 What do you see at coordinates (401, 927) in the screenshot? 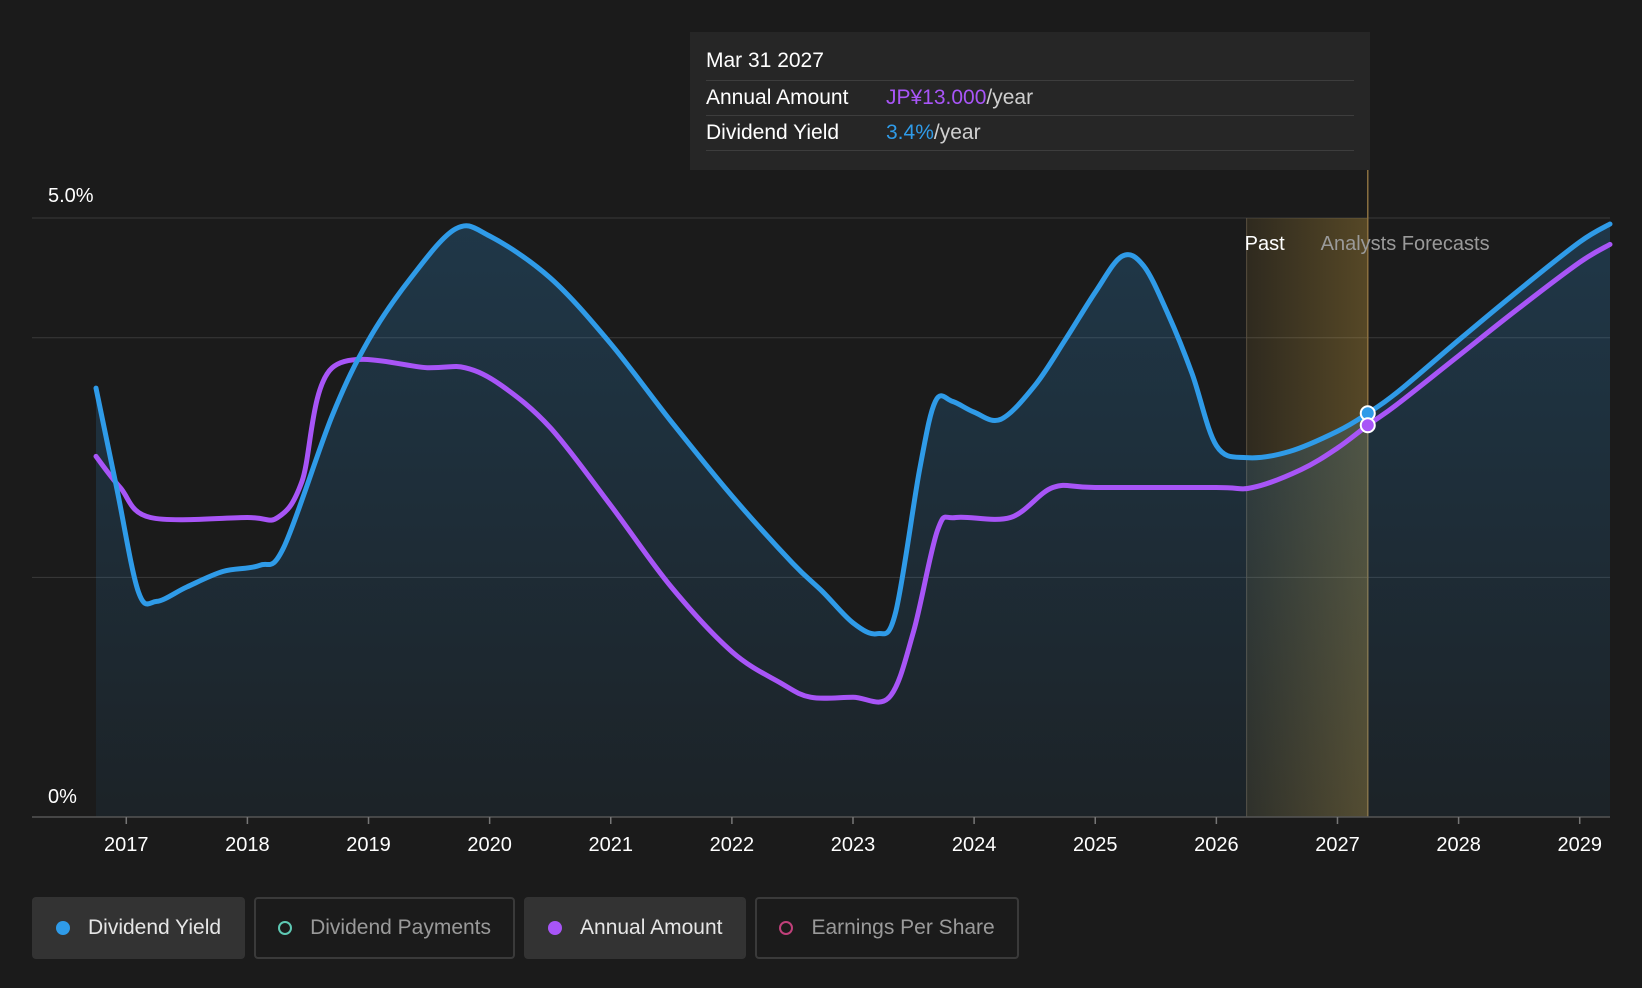
I see `legend-label: Dividend Payments` at bounding box center [401, 927].